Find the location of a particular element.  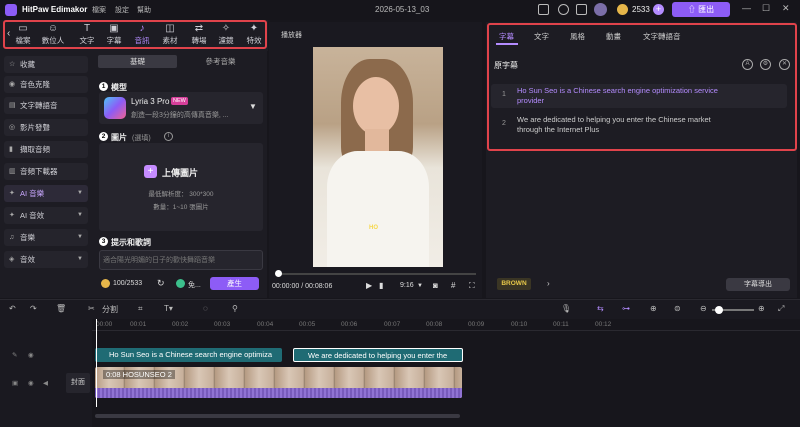

free-toggle-icon is located at coordinates (180, 283).